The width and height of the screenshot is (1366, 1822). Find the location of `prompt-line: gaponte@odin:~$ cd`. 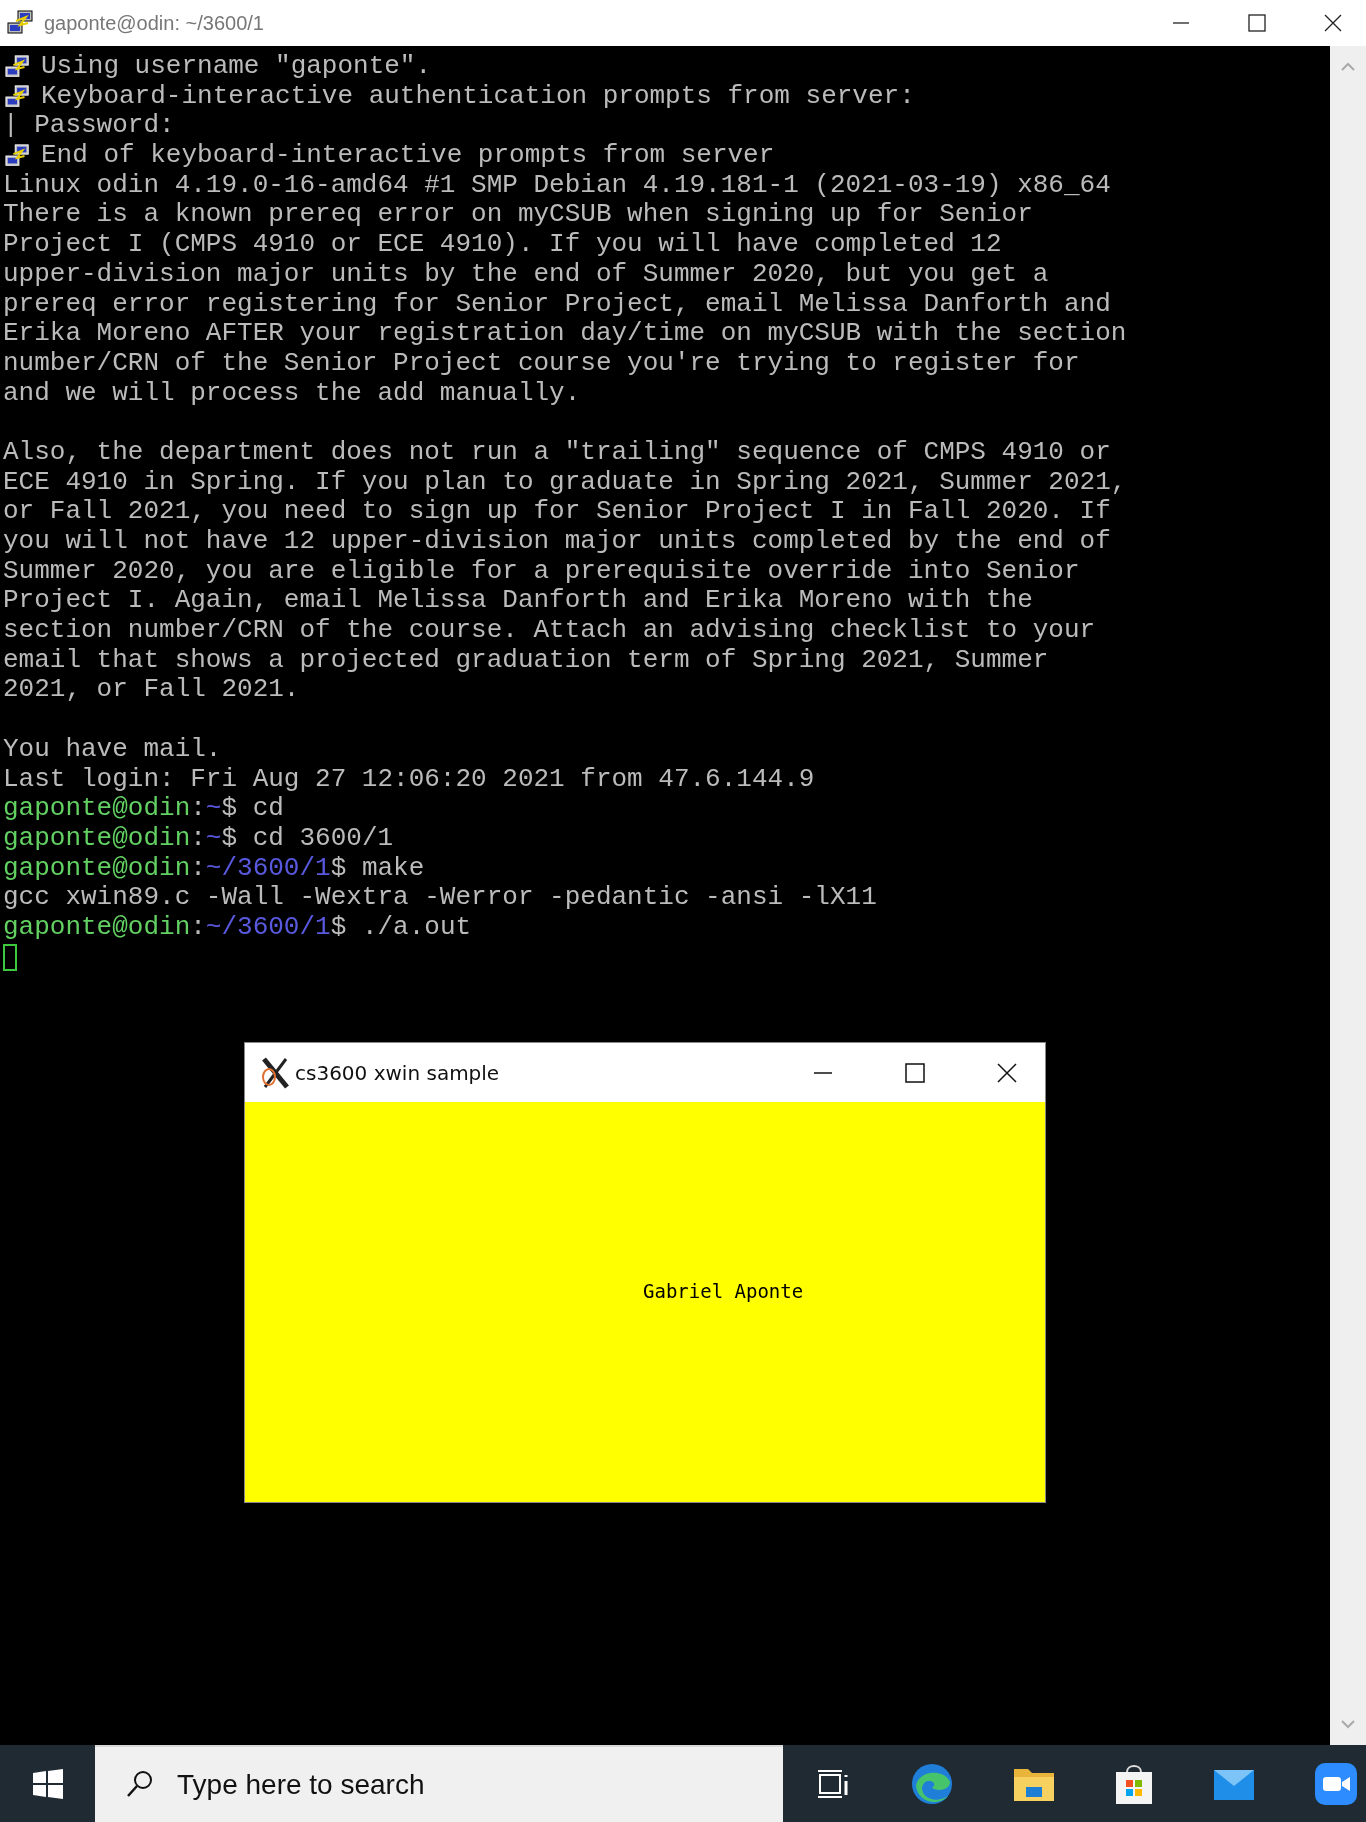

prompt-line: gaponte@odin:~$ cd is located at coordinates (143, 809).